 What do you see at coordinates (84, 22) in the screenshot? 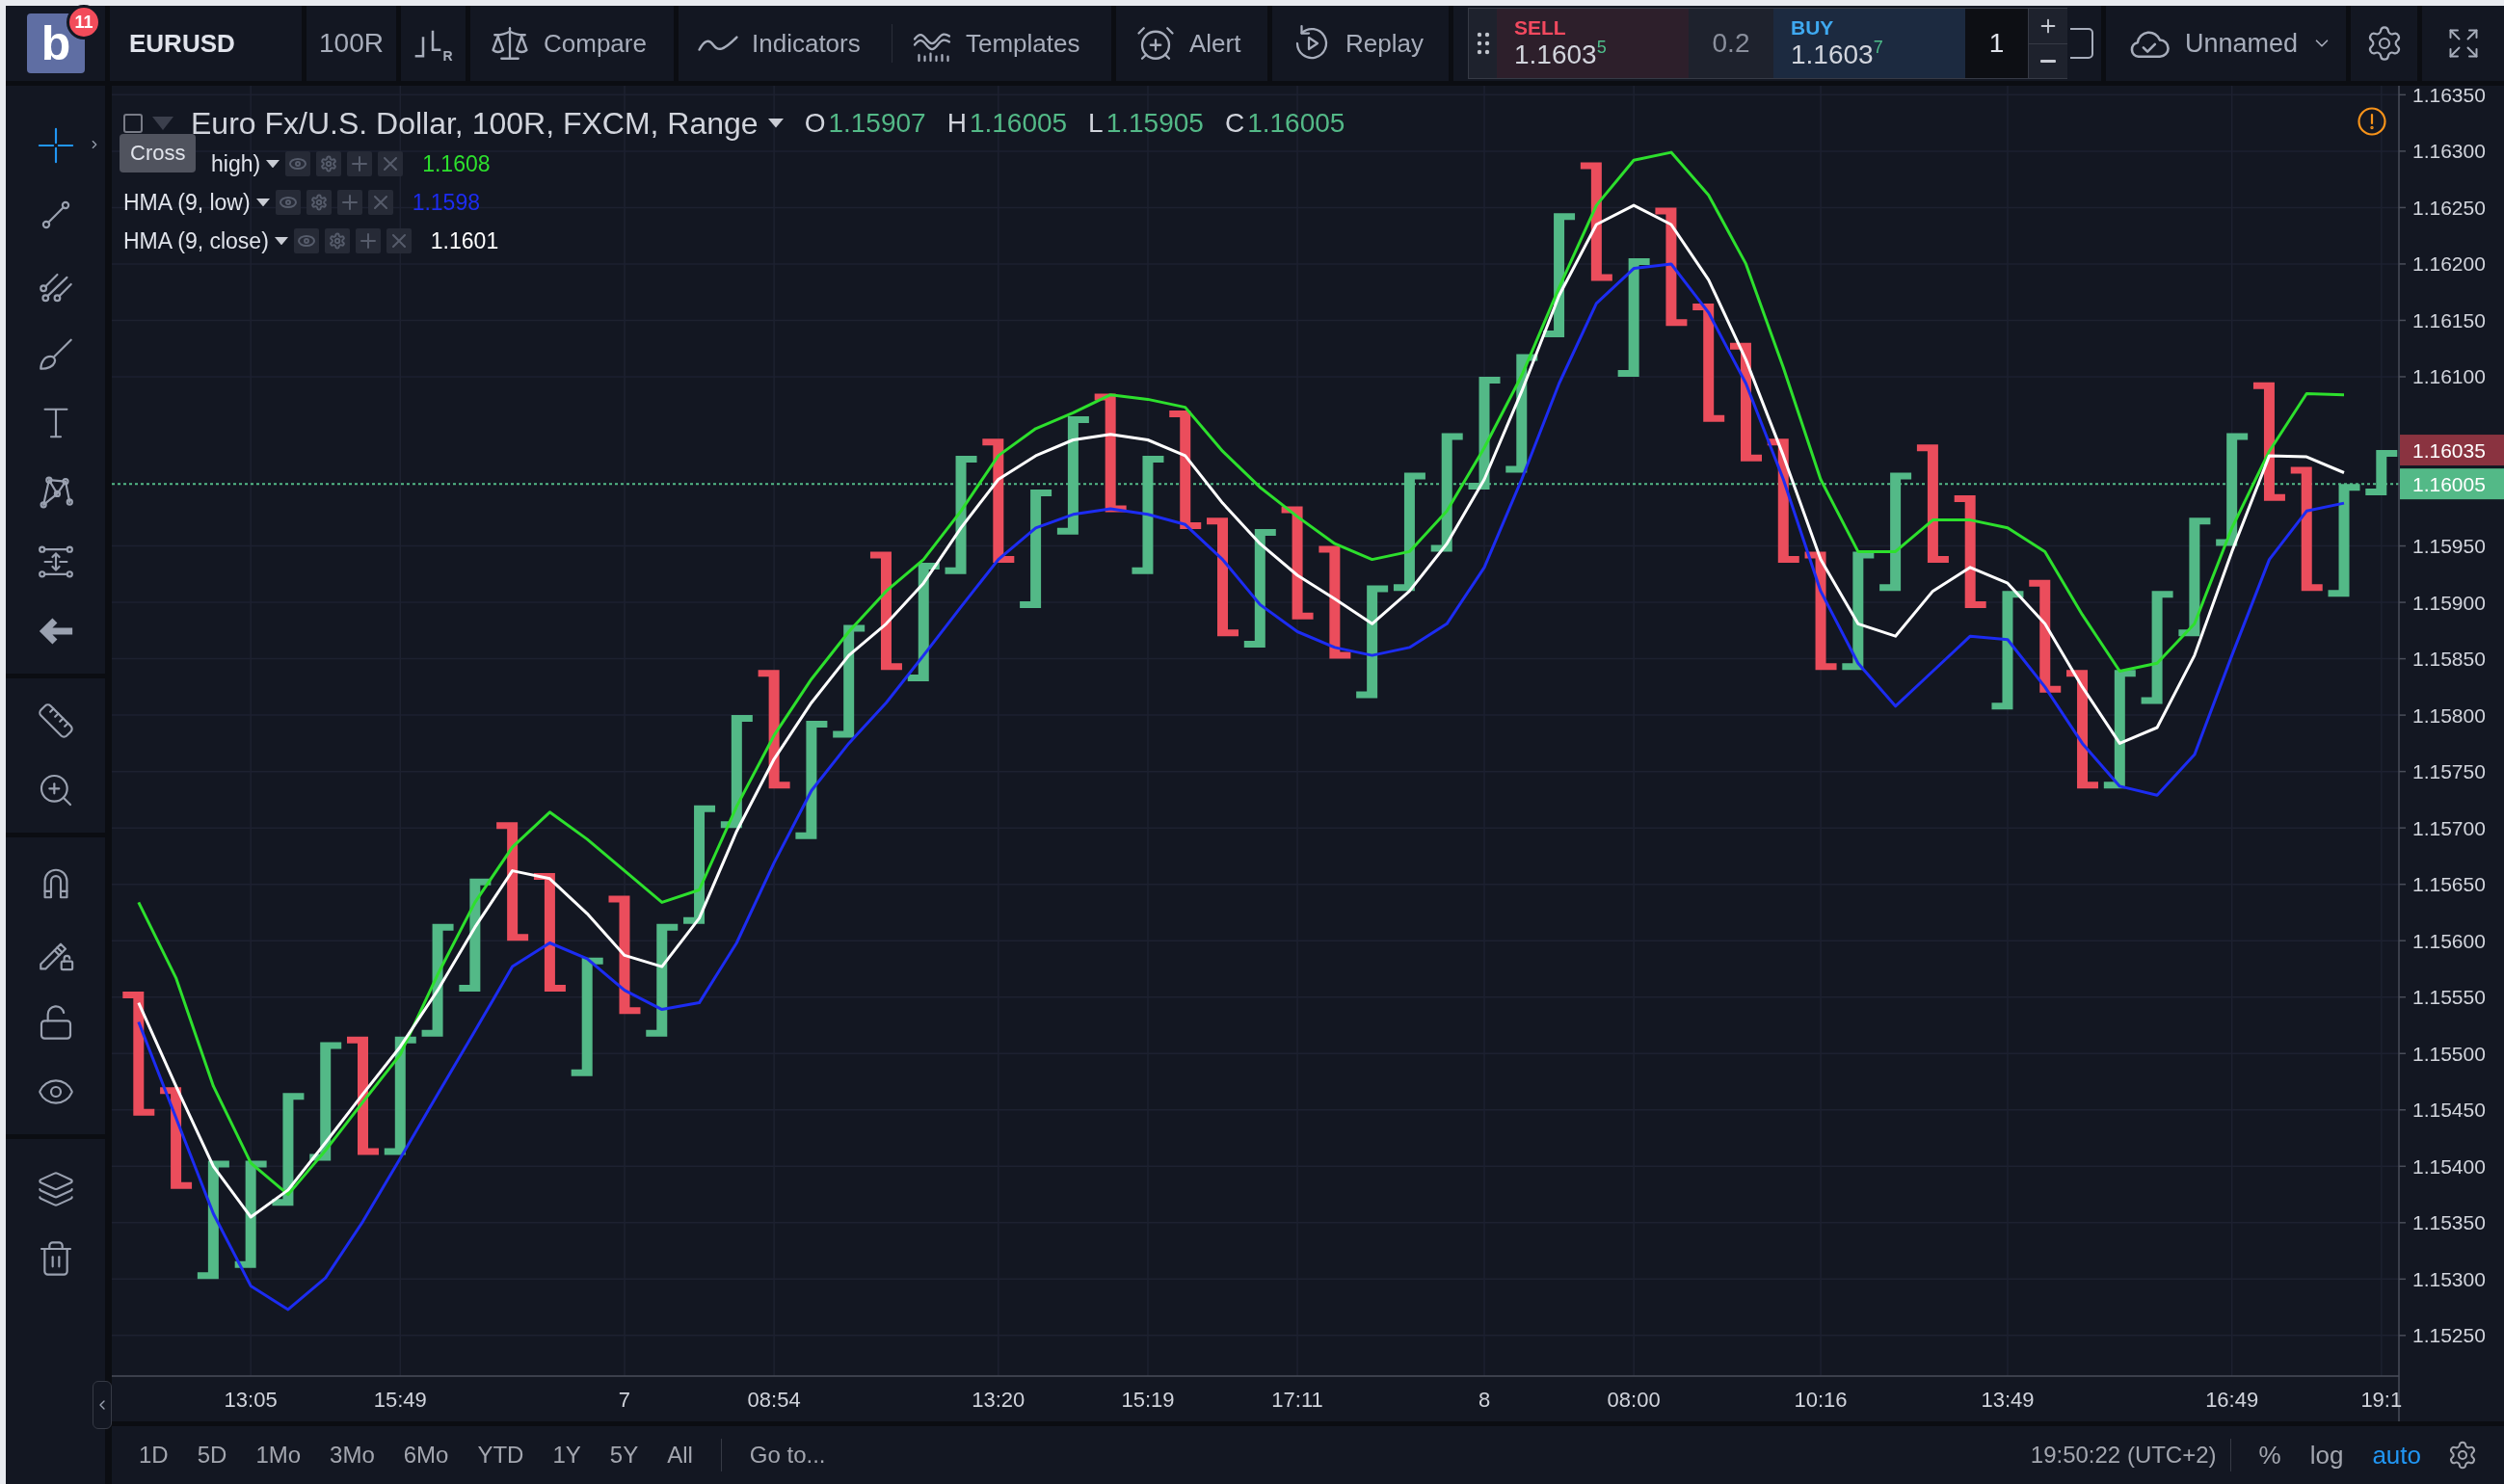
I see `notification-badge: 11` at bounding box center [84, 22].